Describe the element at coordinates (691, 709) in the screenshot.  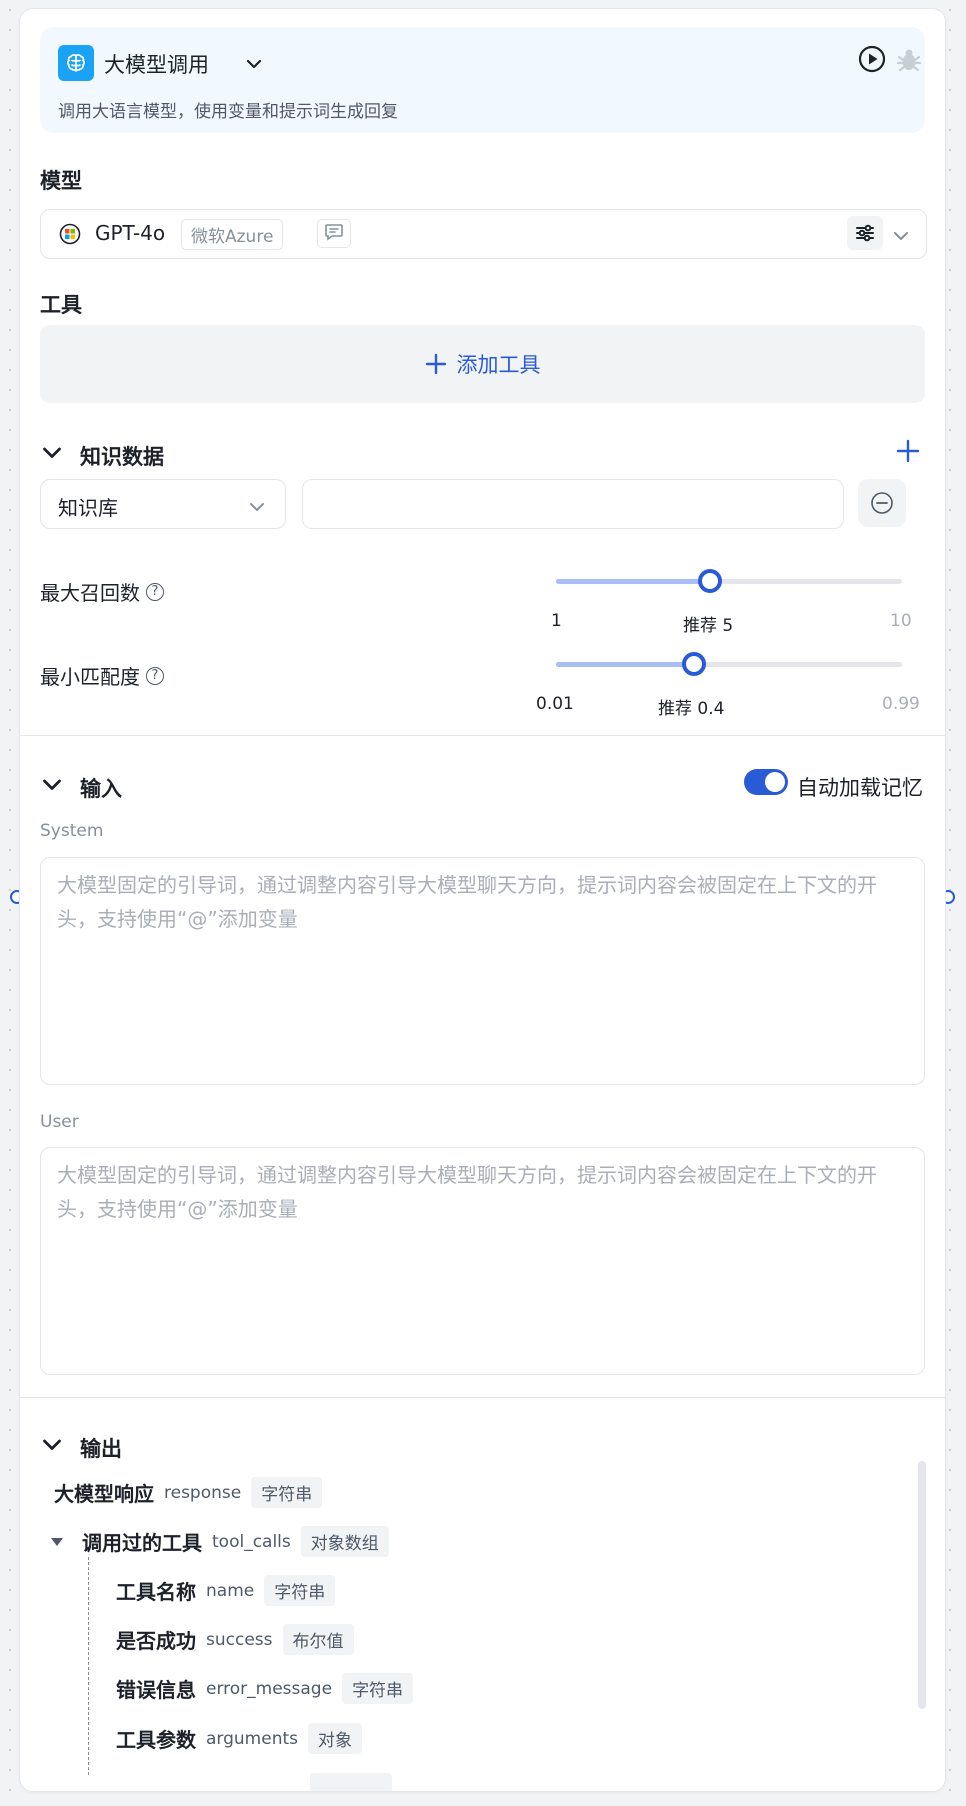
I see `slider-recommended-label: 推荐 0.4` at that location.